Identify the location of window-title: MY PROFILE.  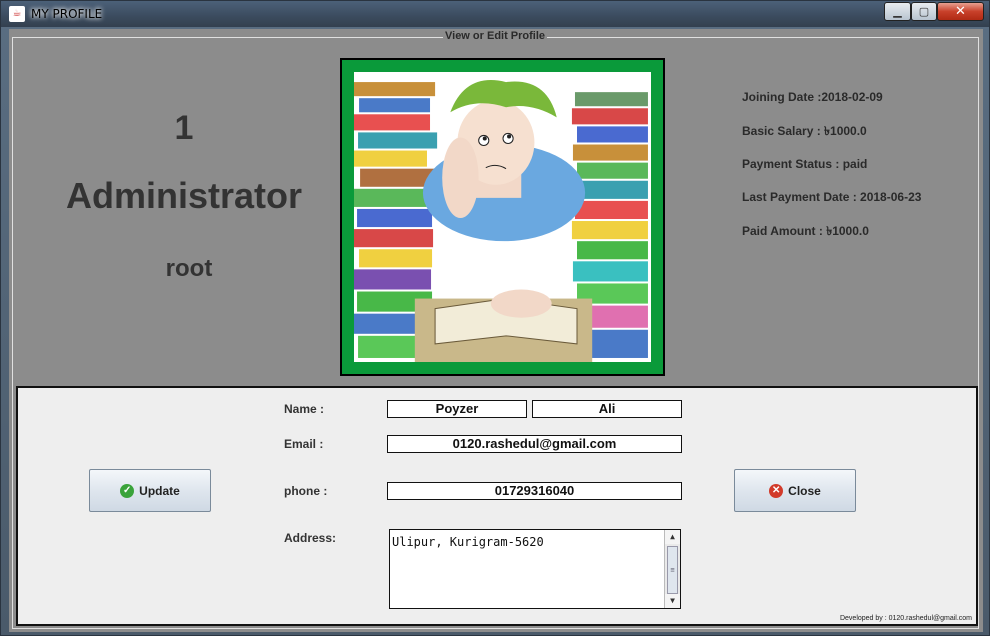
(67, 14).